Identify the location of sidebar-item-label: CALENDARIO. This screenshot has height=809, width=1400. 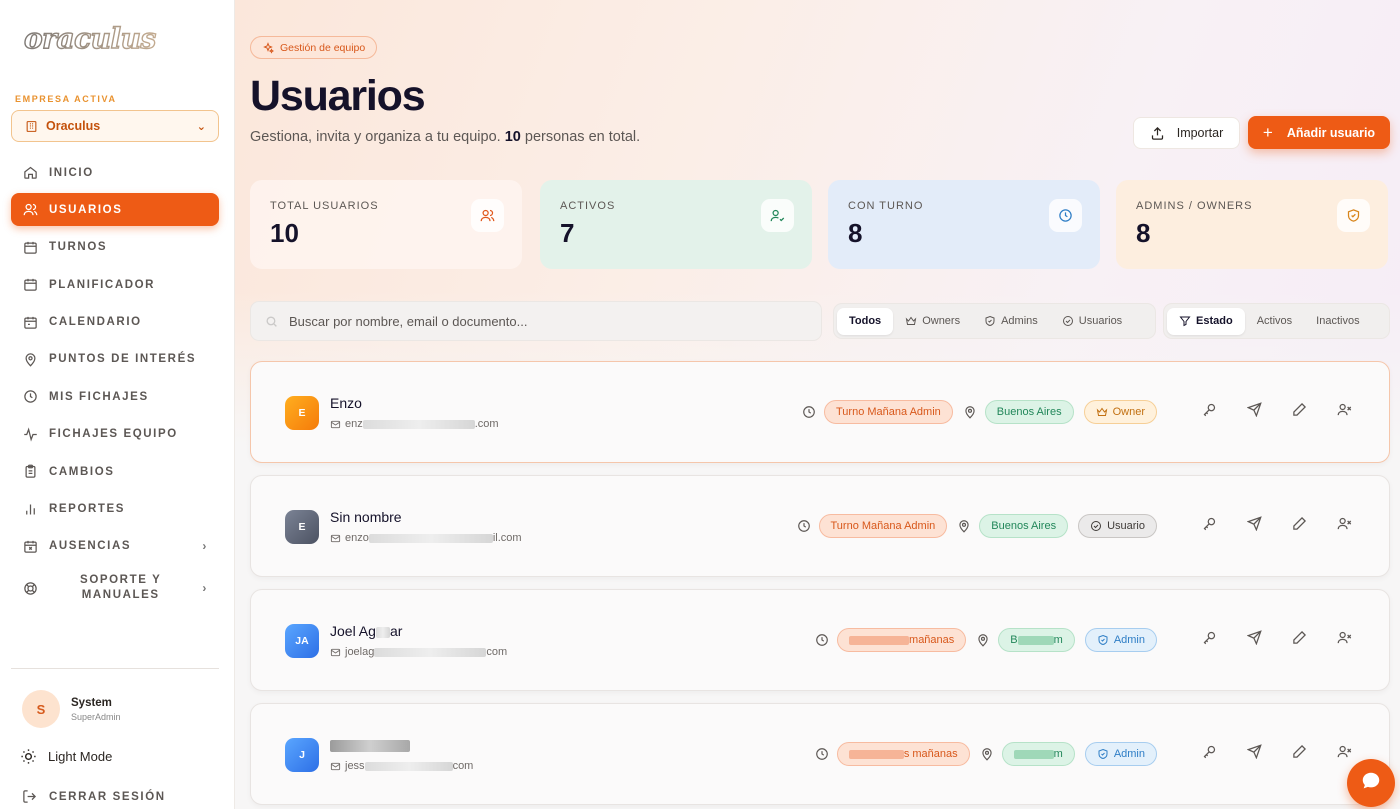
(95, 322).